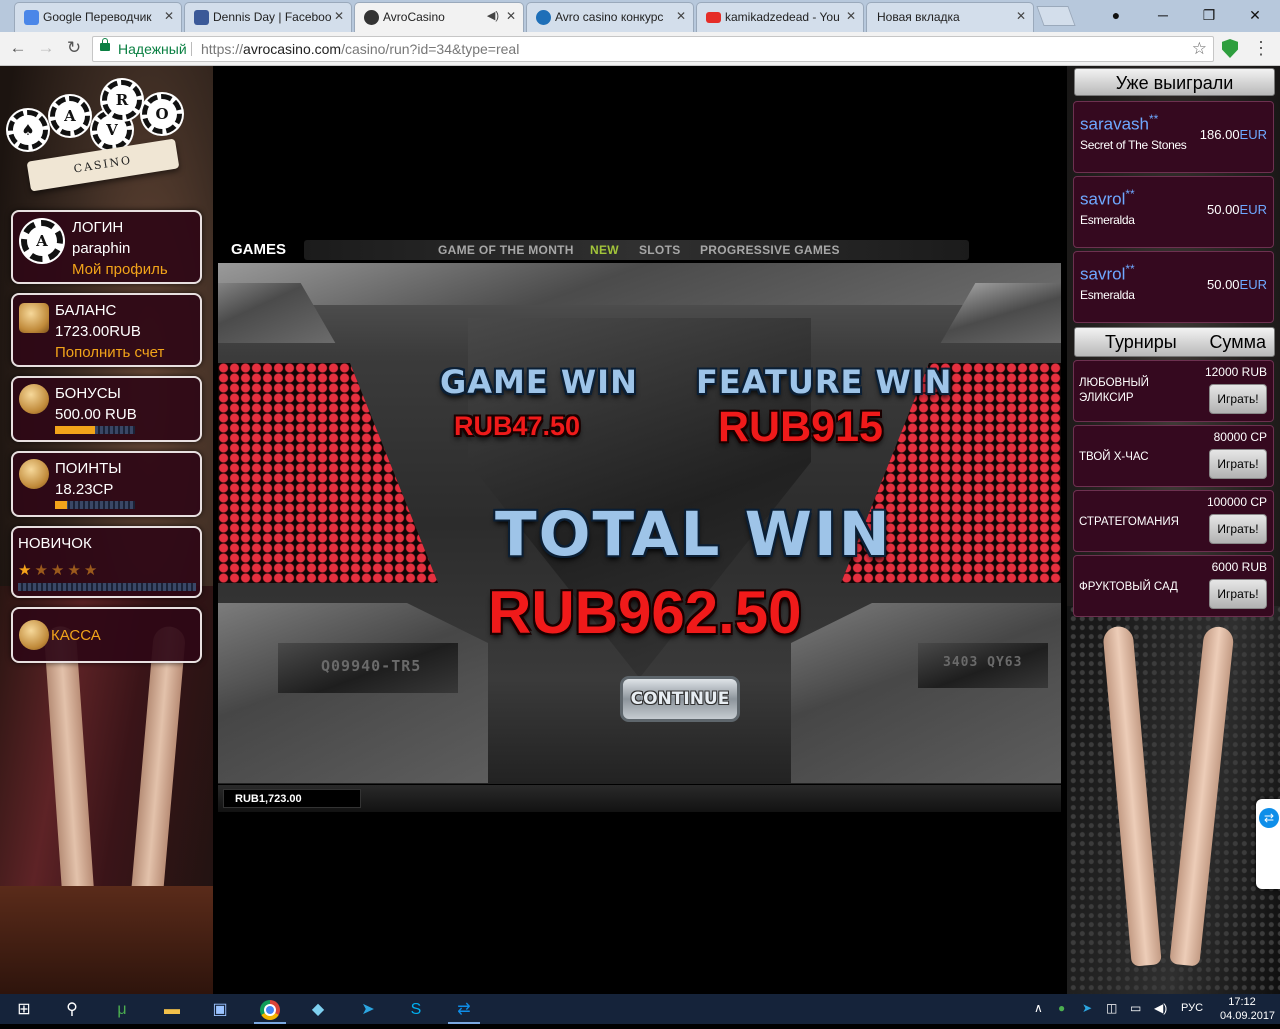 This screenshot has height=1029, width=1280. I want to click on tray-chevron-icon: ∧, so click(1038, 1008).